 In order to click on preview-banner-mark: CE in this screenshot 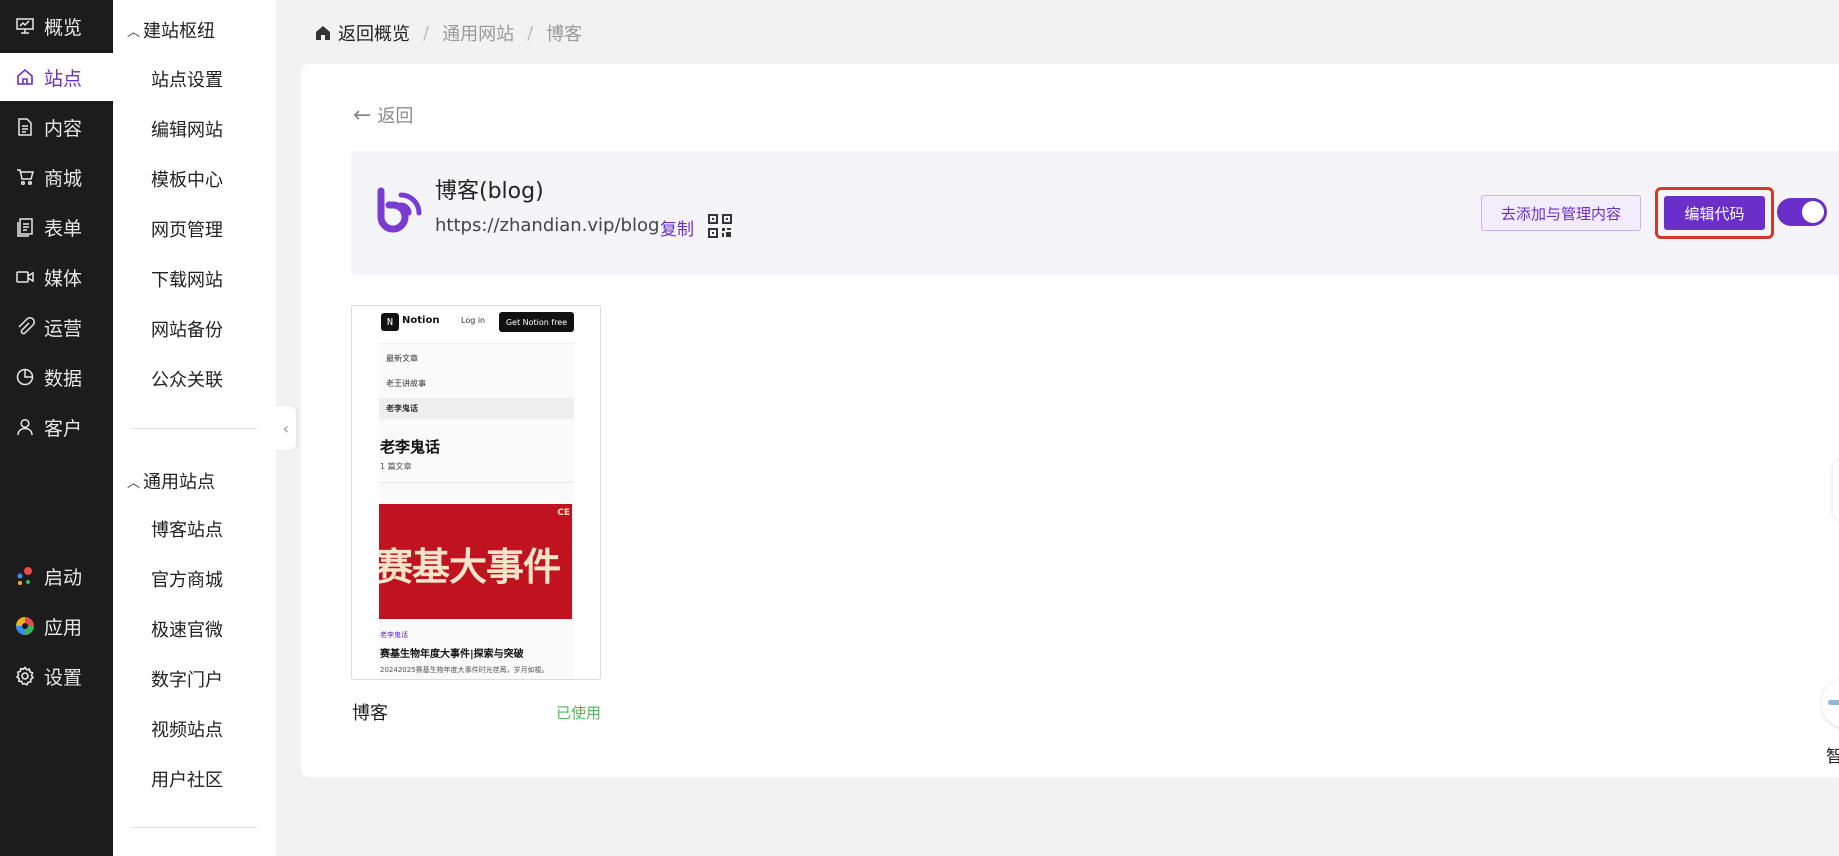, I will do `click(563, 513)`.